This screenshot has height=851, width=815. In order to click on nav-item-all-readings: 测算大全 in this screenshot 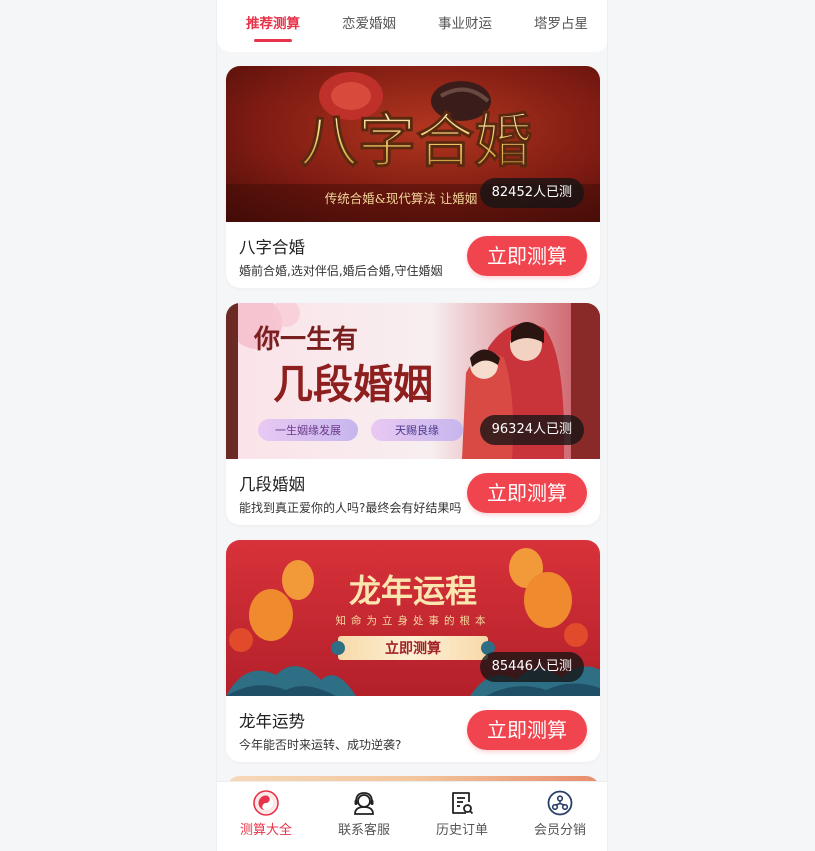, I will do `click(266, 816)`.